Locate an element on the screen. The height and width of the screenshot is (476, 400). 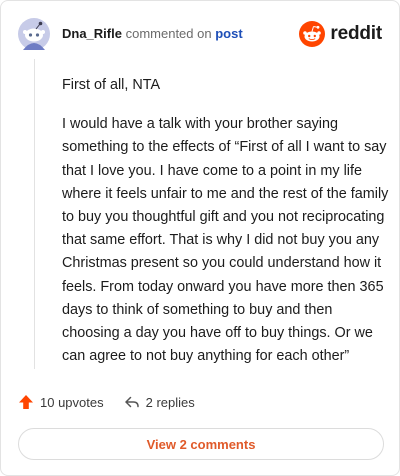
brand-wordmark: reddit is located at coordinates (356, 33).